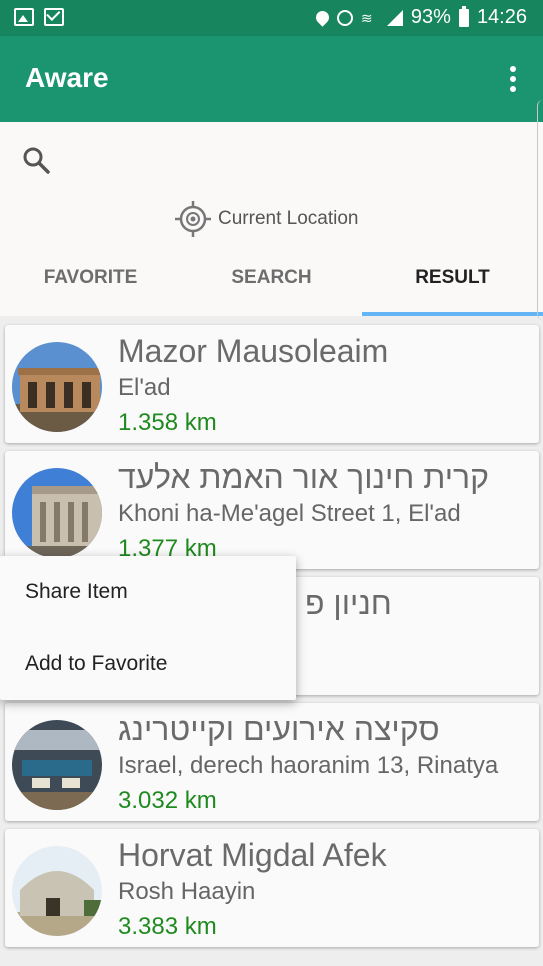  I want to click on place-title: Horvat Migdal Afek, so click(252, 855).